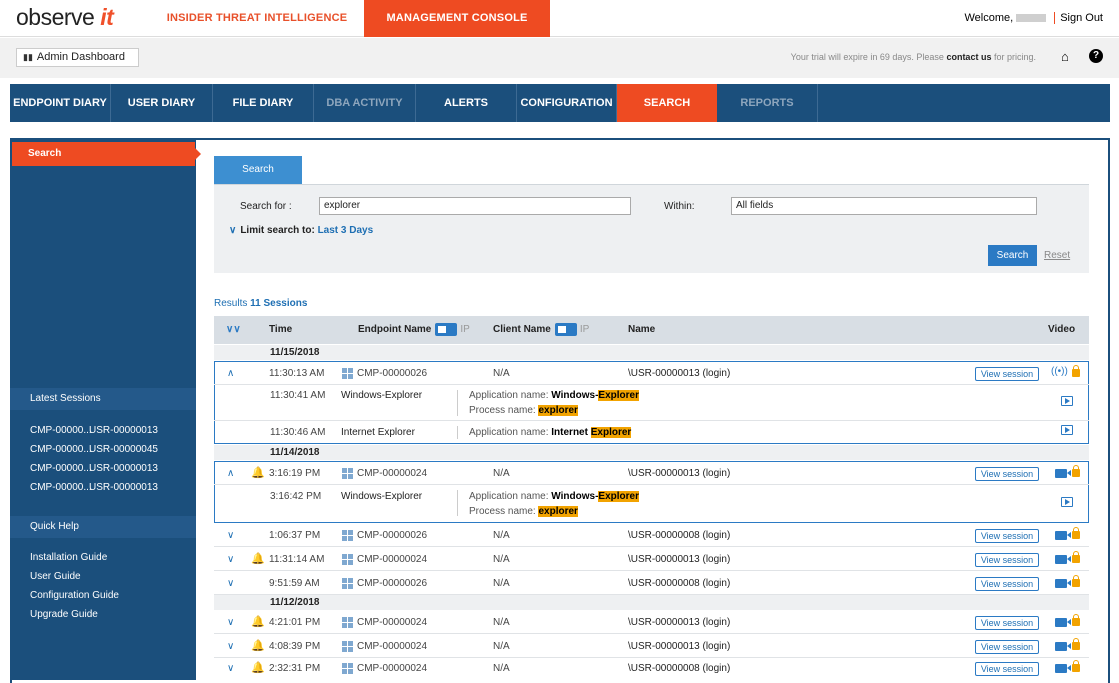  Describe the element at coordinates (1012, 255) in the screenshot. I see `search-button: Search` at that location.